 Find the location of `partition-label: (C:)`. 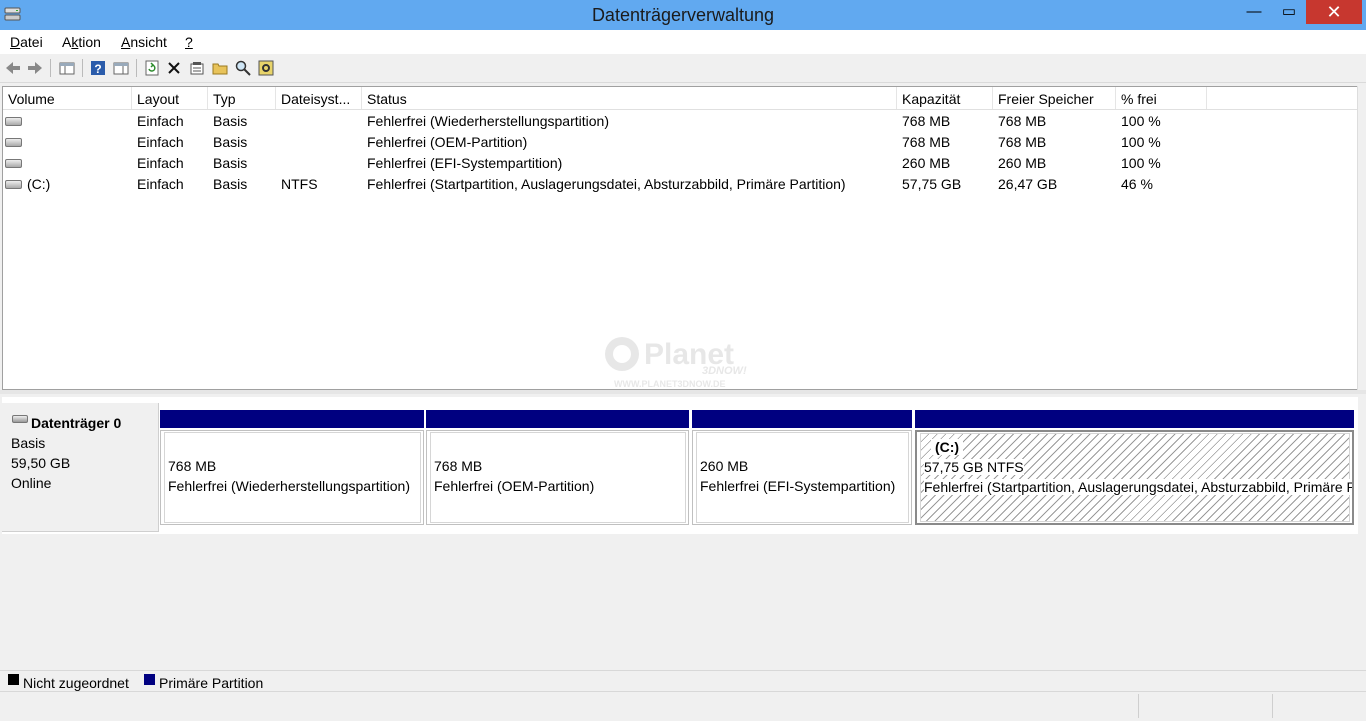

partition-label: (C:) is located at coordinates (947, 447).